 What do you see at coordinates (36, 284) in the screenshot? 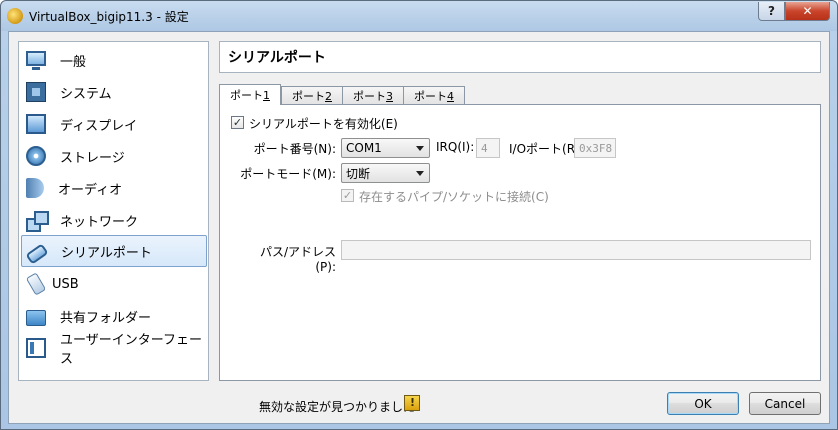
I see `usb-icon` at bounding box center [36, 284].